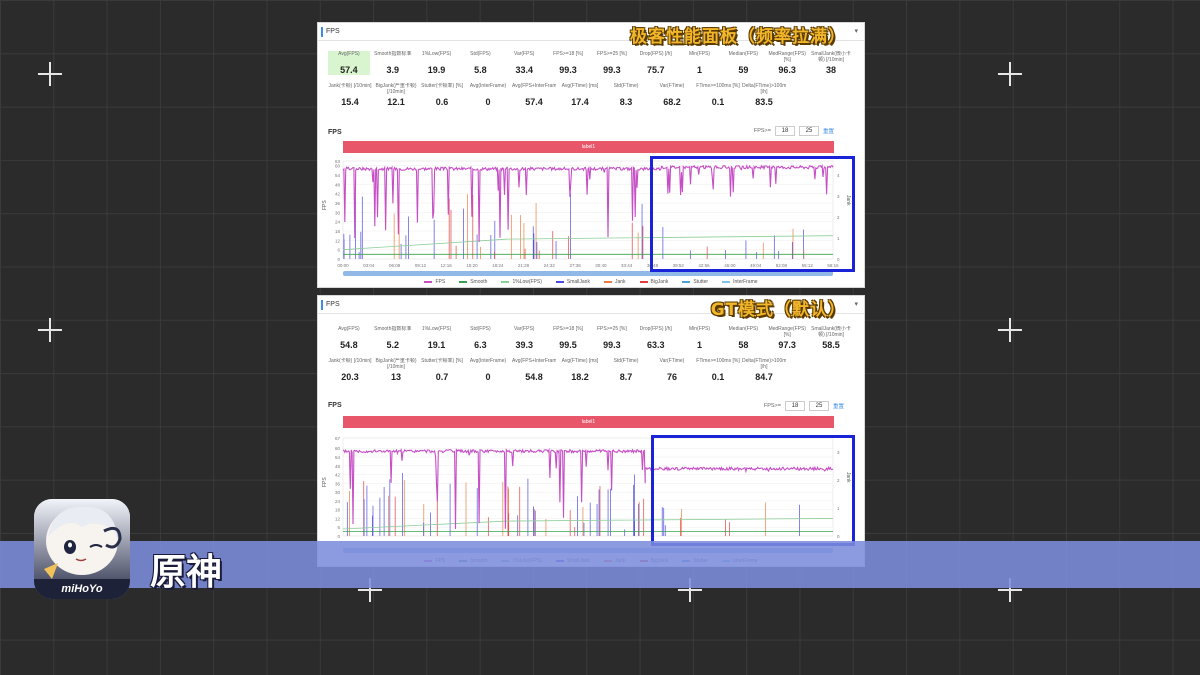 The image size is (1200, 675). Describe the element at coordinates (831, 332) in the screenshot. I see `stat-label: SmallJank(微小卡顿) [/10min]` at that location.